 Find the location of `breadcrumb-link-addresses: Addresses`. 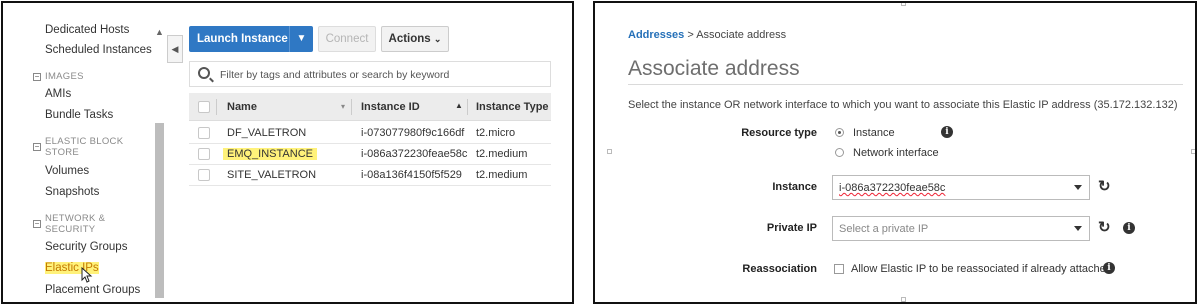

breadcrumb-link-addresses: Addresses is located at coordinates (656, 35).